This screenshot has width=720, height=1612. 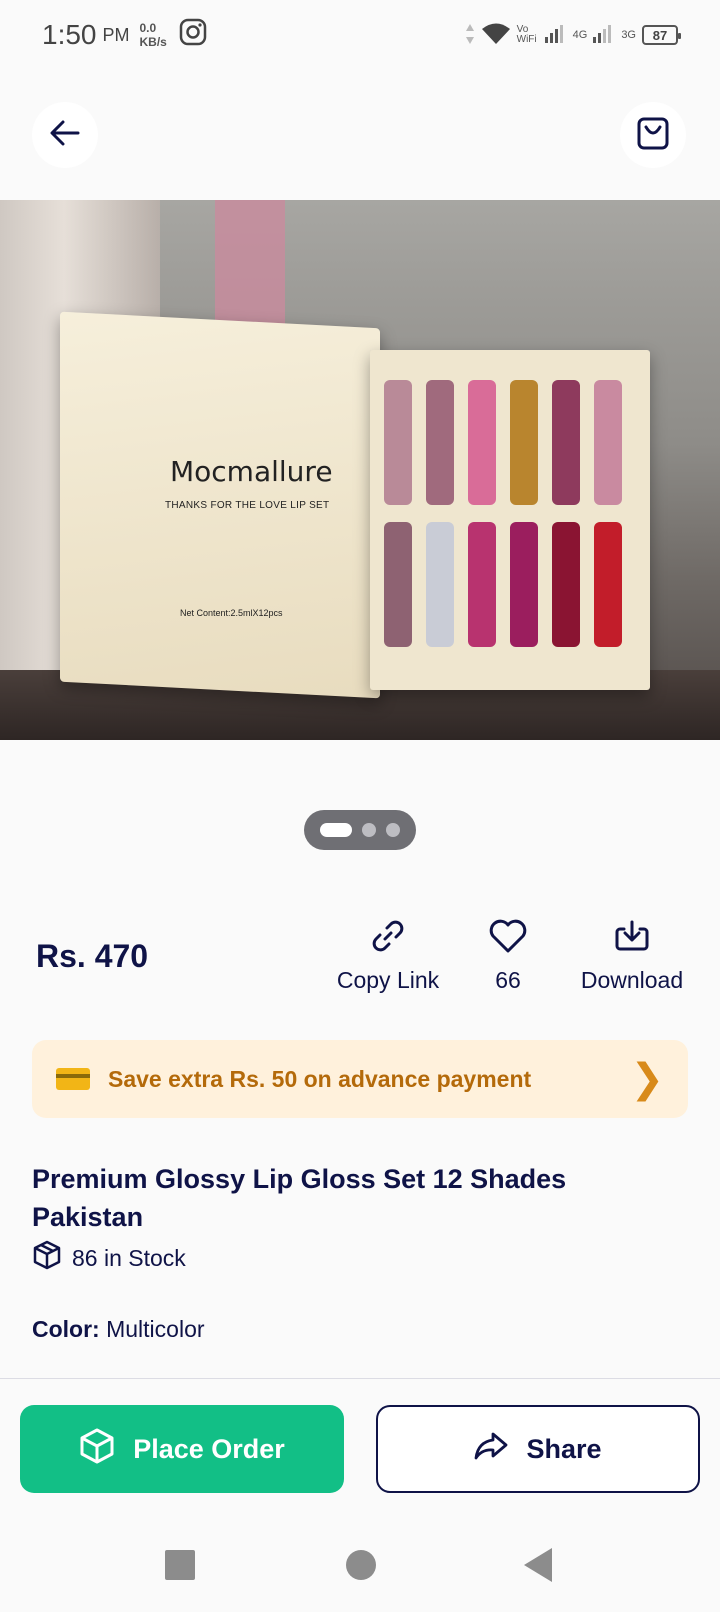 What do you see at coordinates (69, 34) in the screenshot?
I see `status-time: 1:50` at bounding box center [69, 34].